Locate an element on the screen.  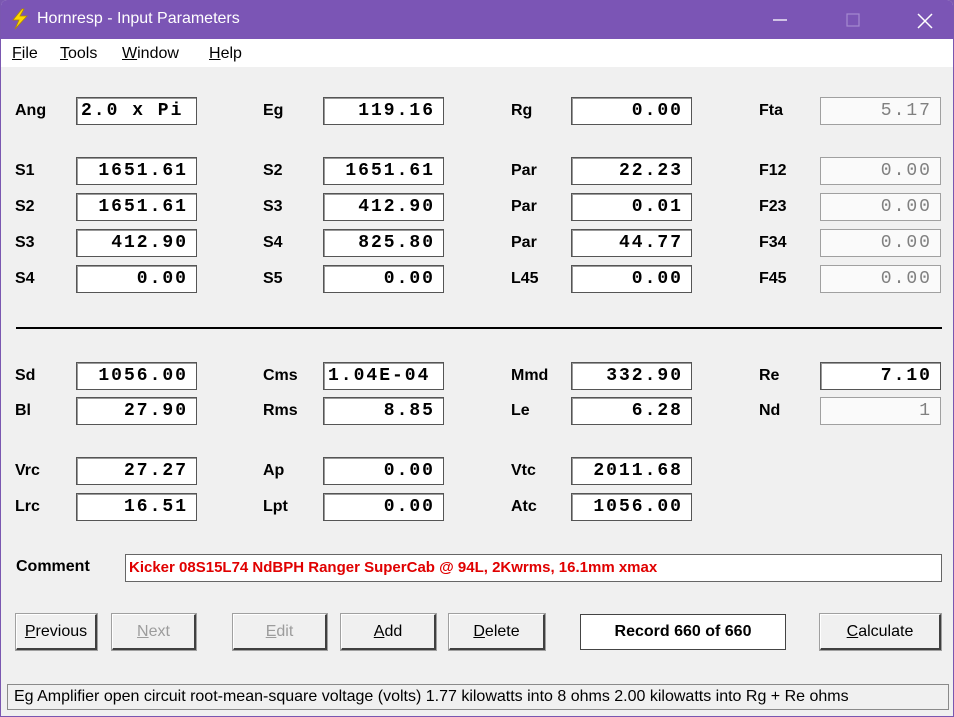
label-s4-upper: S4 is located at coordinates (273, 242).